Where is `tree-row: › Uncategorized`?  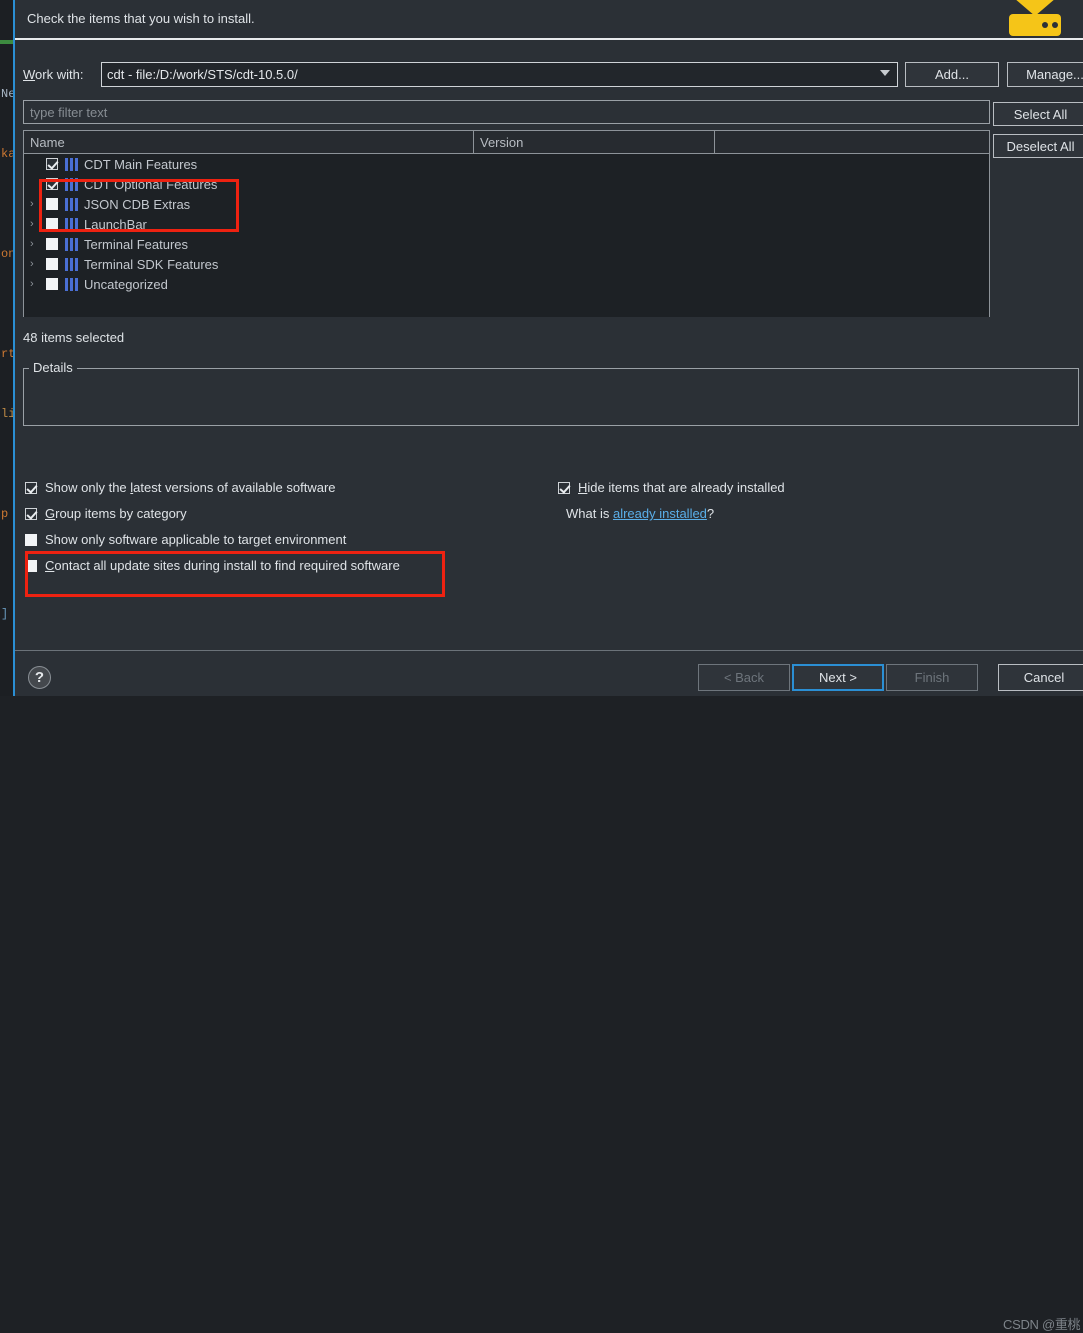
tree-row: › Uncategorized is located at coordinates (506, 284).